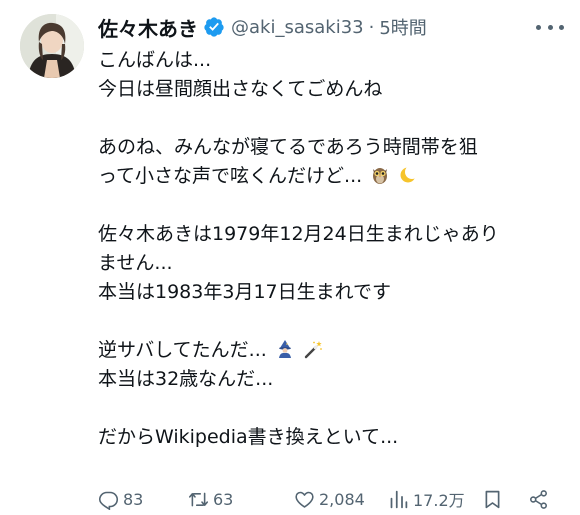  What do you see at coordinates (439, 500) in the screenshot?
I see `views-count: 17.2万` at bounding box center [439, 500].